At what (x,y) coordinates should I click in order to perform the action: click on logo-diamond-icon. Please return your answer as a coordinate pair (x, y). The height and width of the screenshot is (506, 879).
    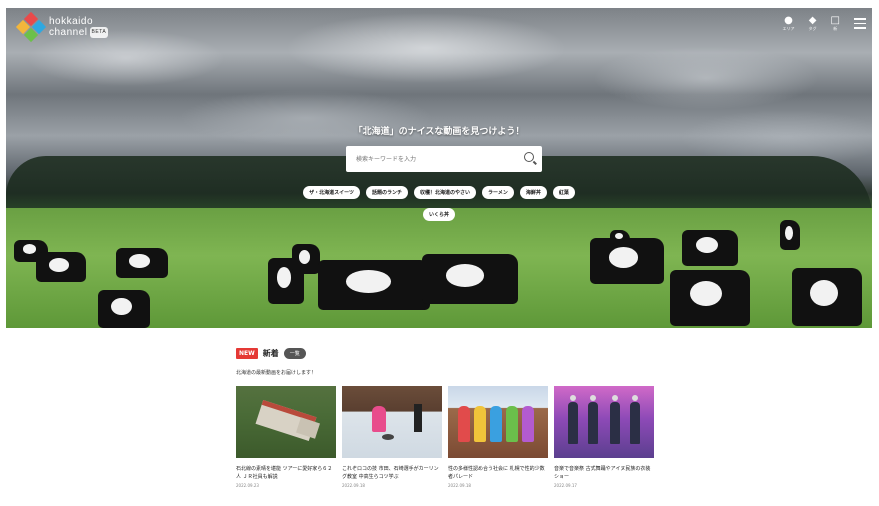
    Looking at the image, I should click on (31, 27).